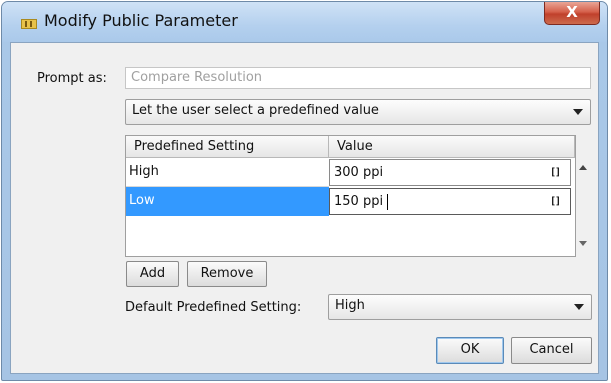 The width and height of the screenshot is (611, 383). I want to click on value-text: 300 ppi, so click(359, 172).